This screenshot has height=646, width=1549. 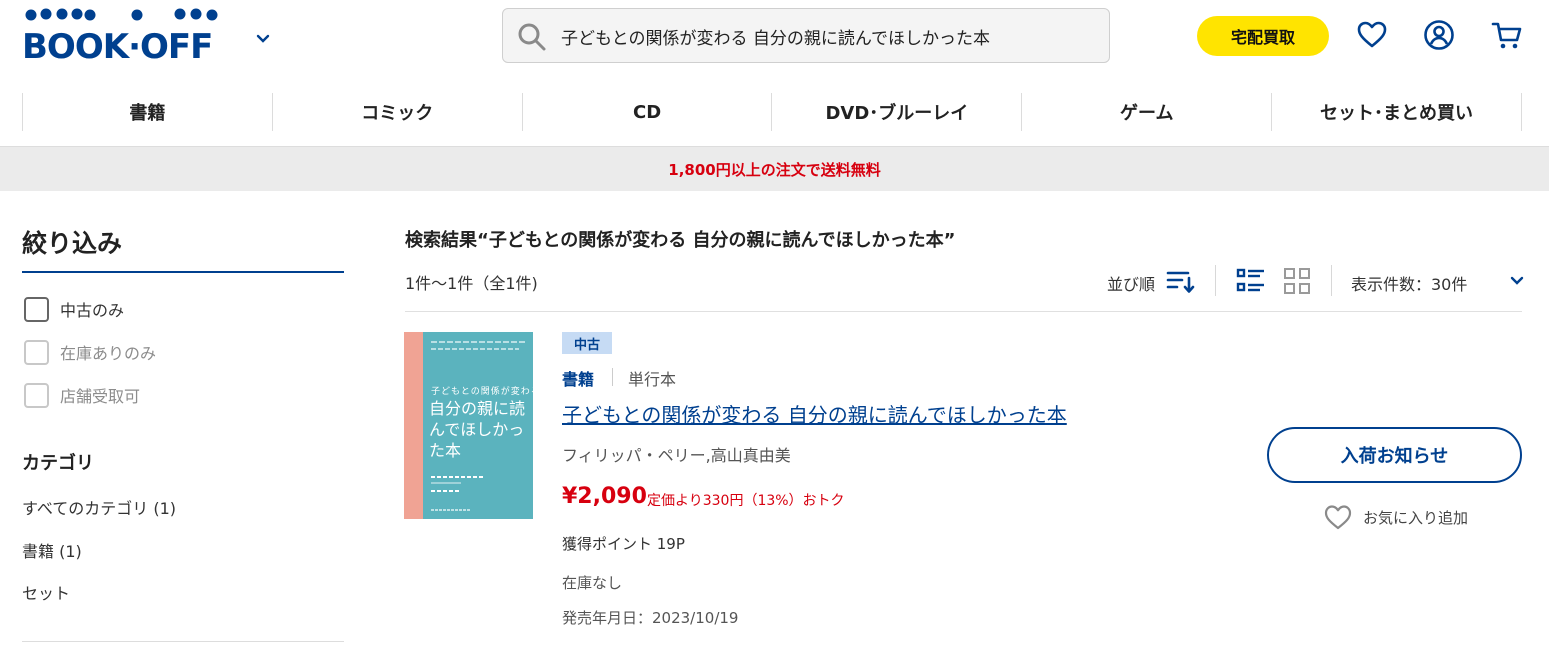 What do you see at coordinates (1439, 35) in the screenshot?
I see `account-icon` at bounding box center [1439, 35].